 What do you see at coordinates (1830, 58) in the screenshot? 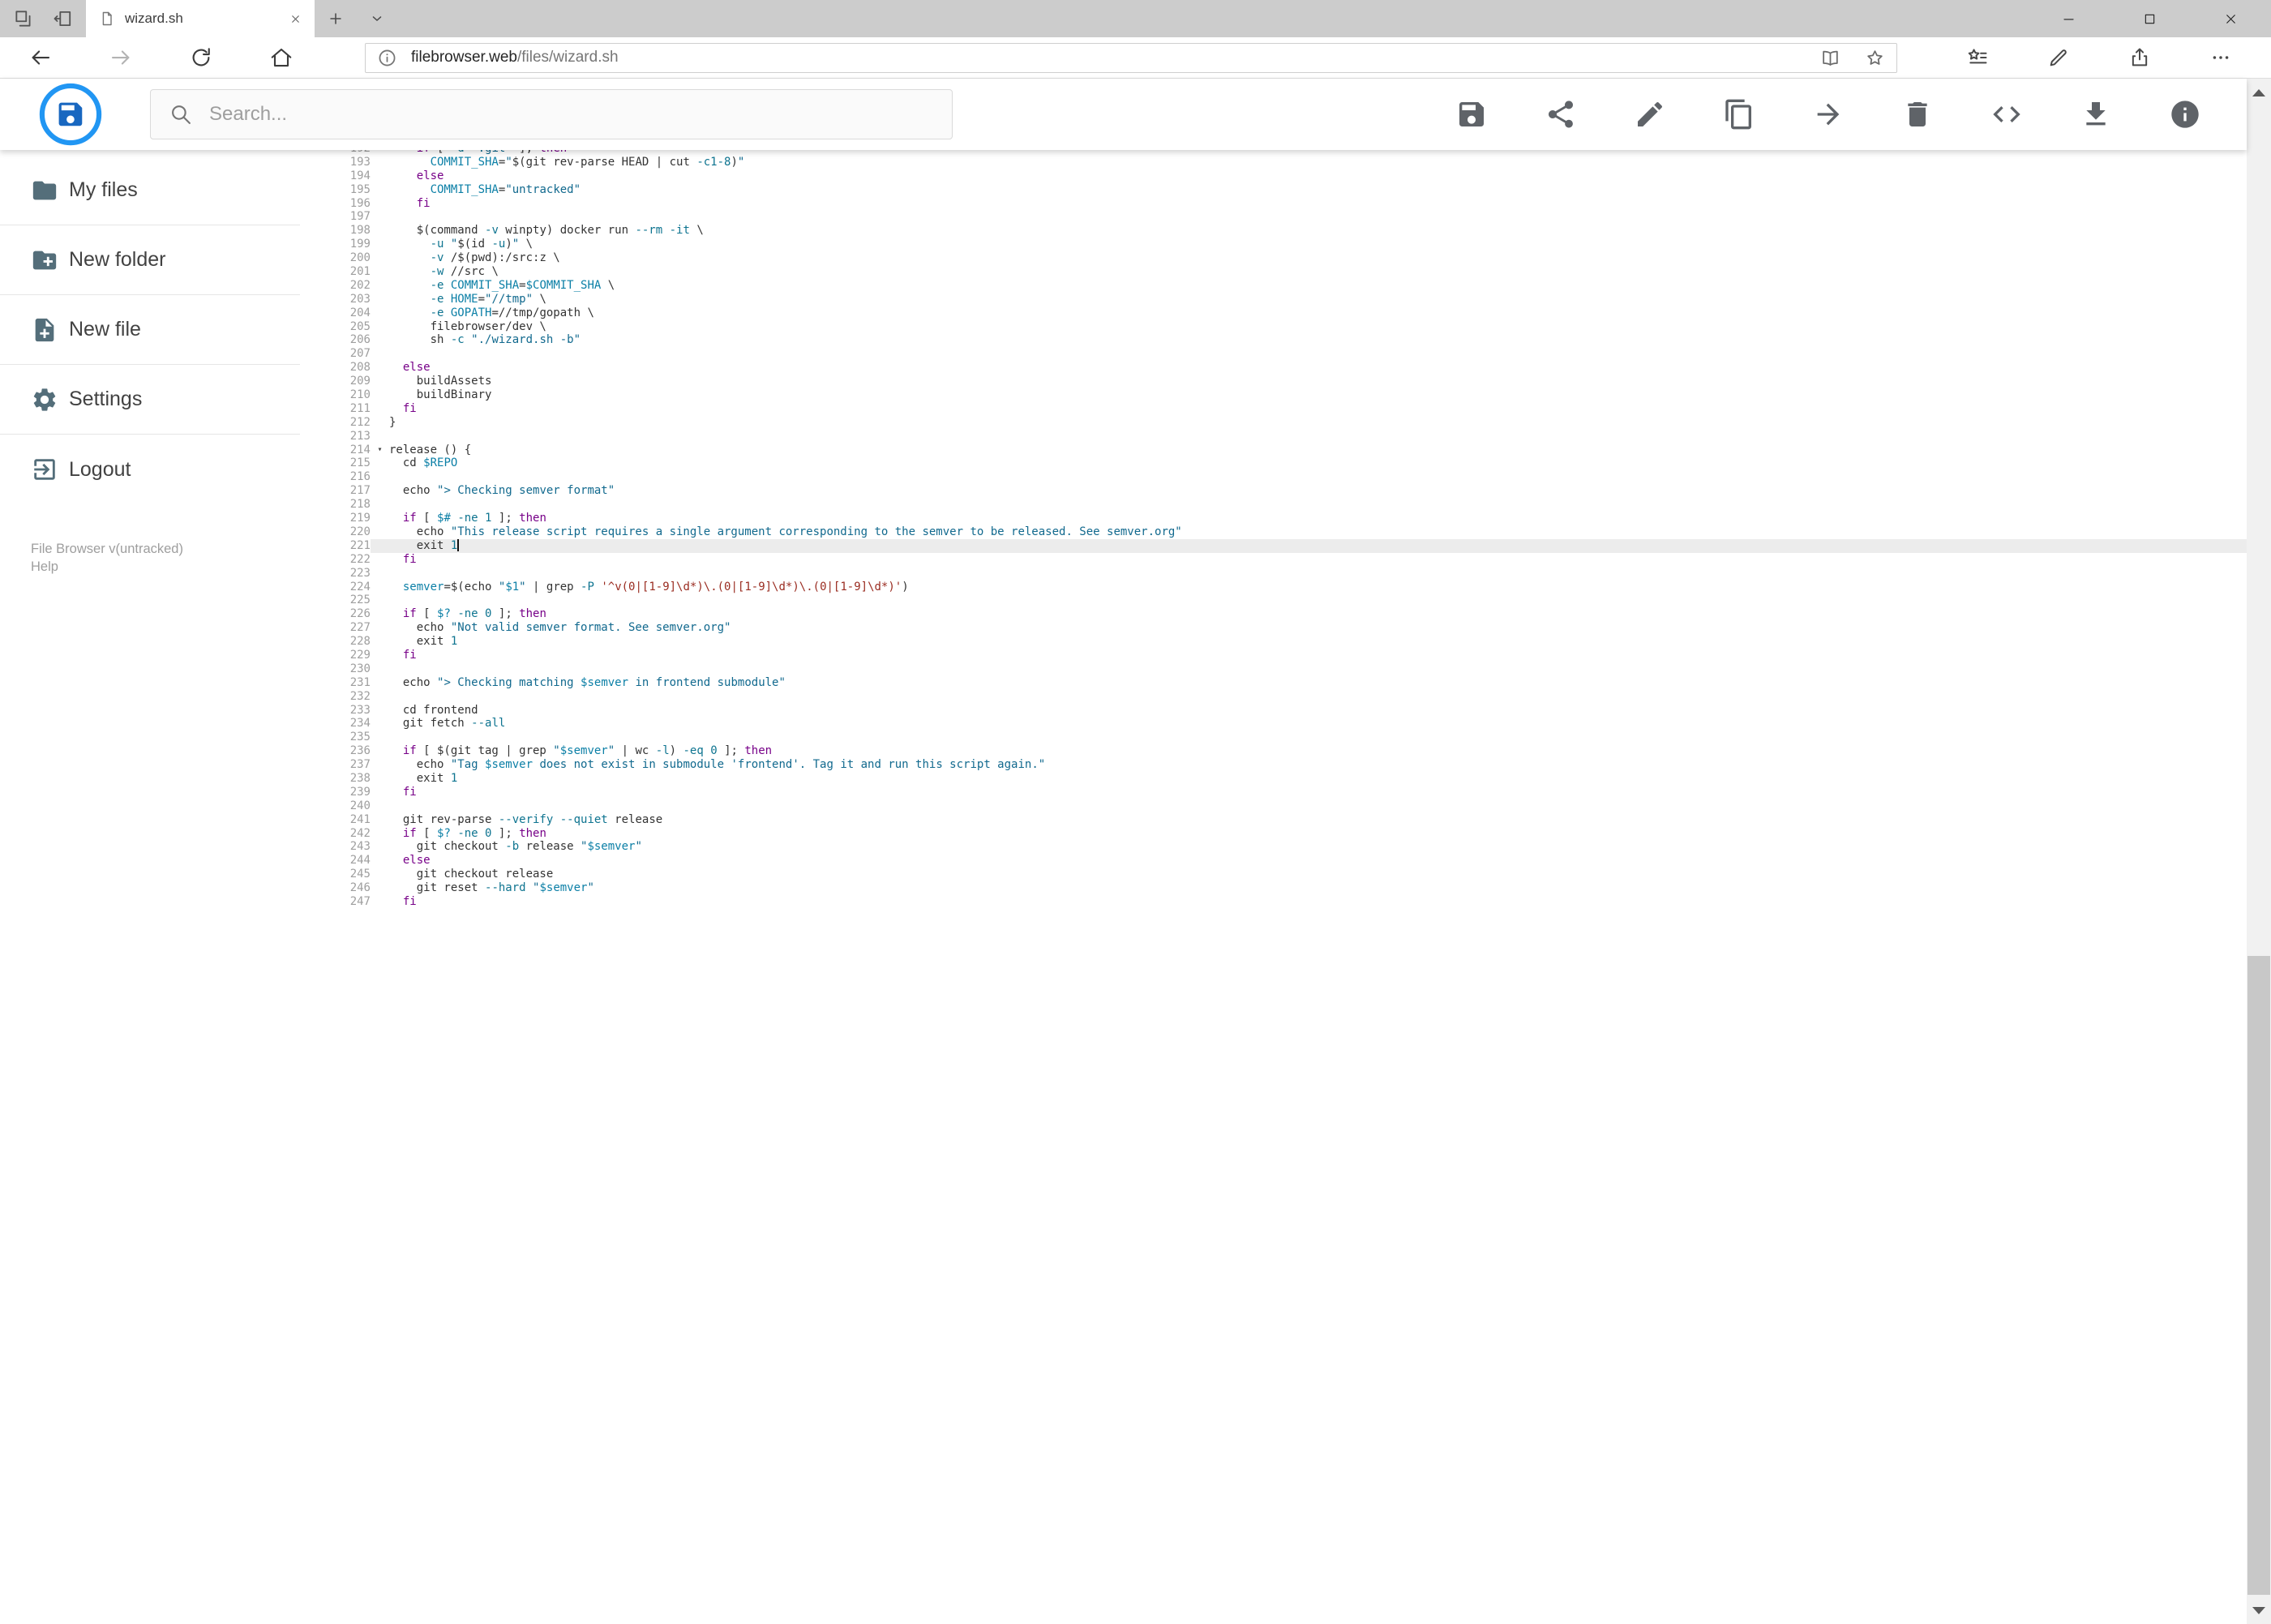
I see `reading-view-button` at bounding box center [1830, 58].